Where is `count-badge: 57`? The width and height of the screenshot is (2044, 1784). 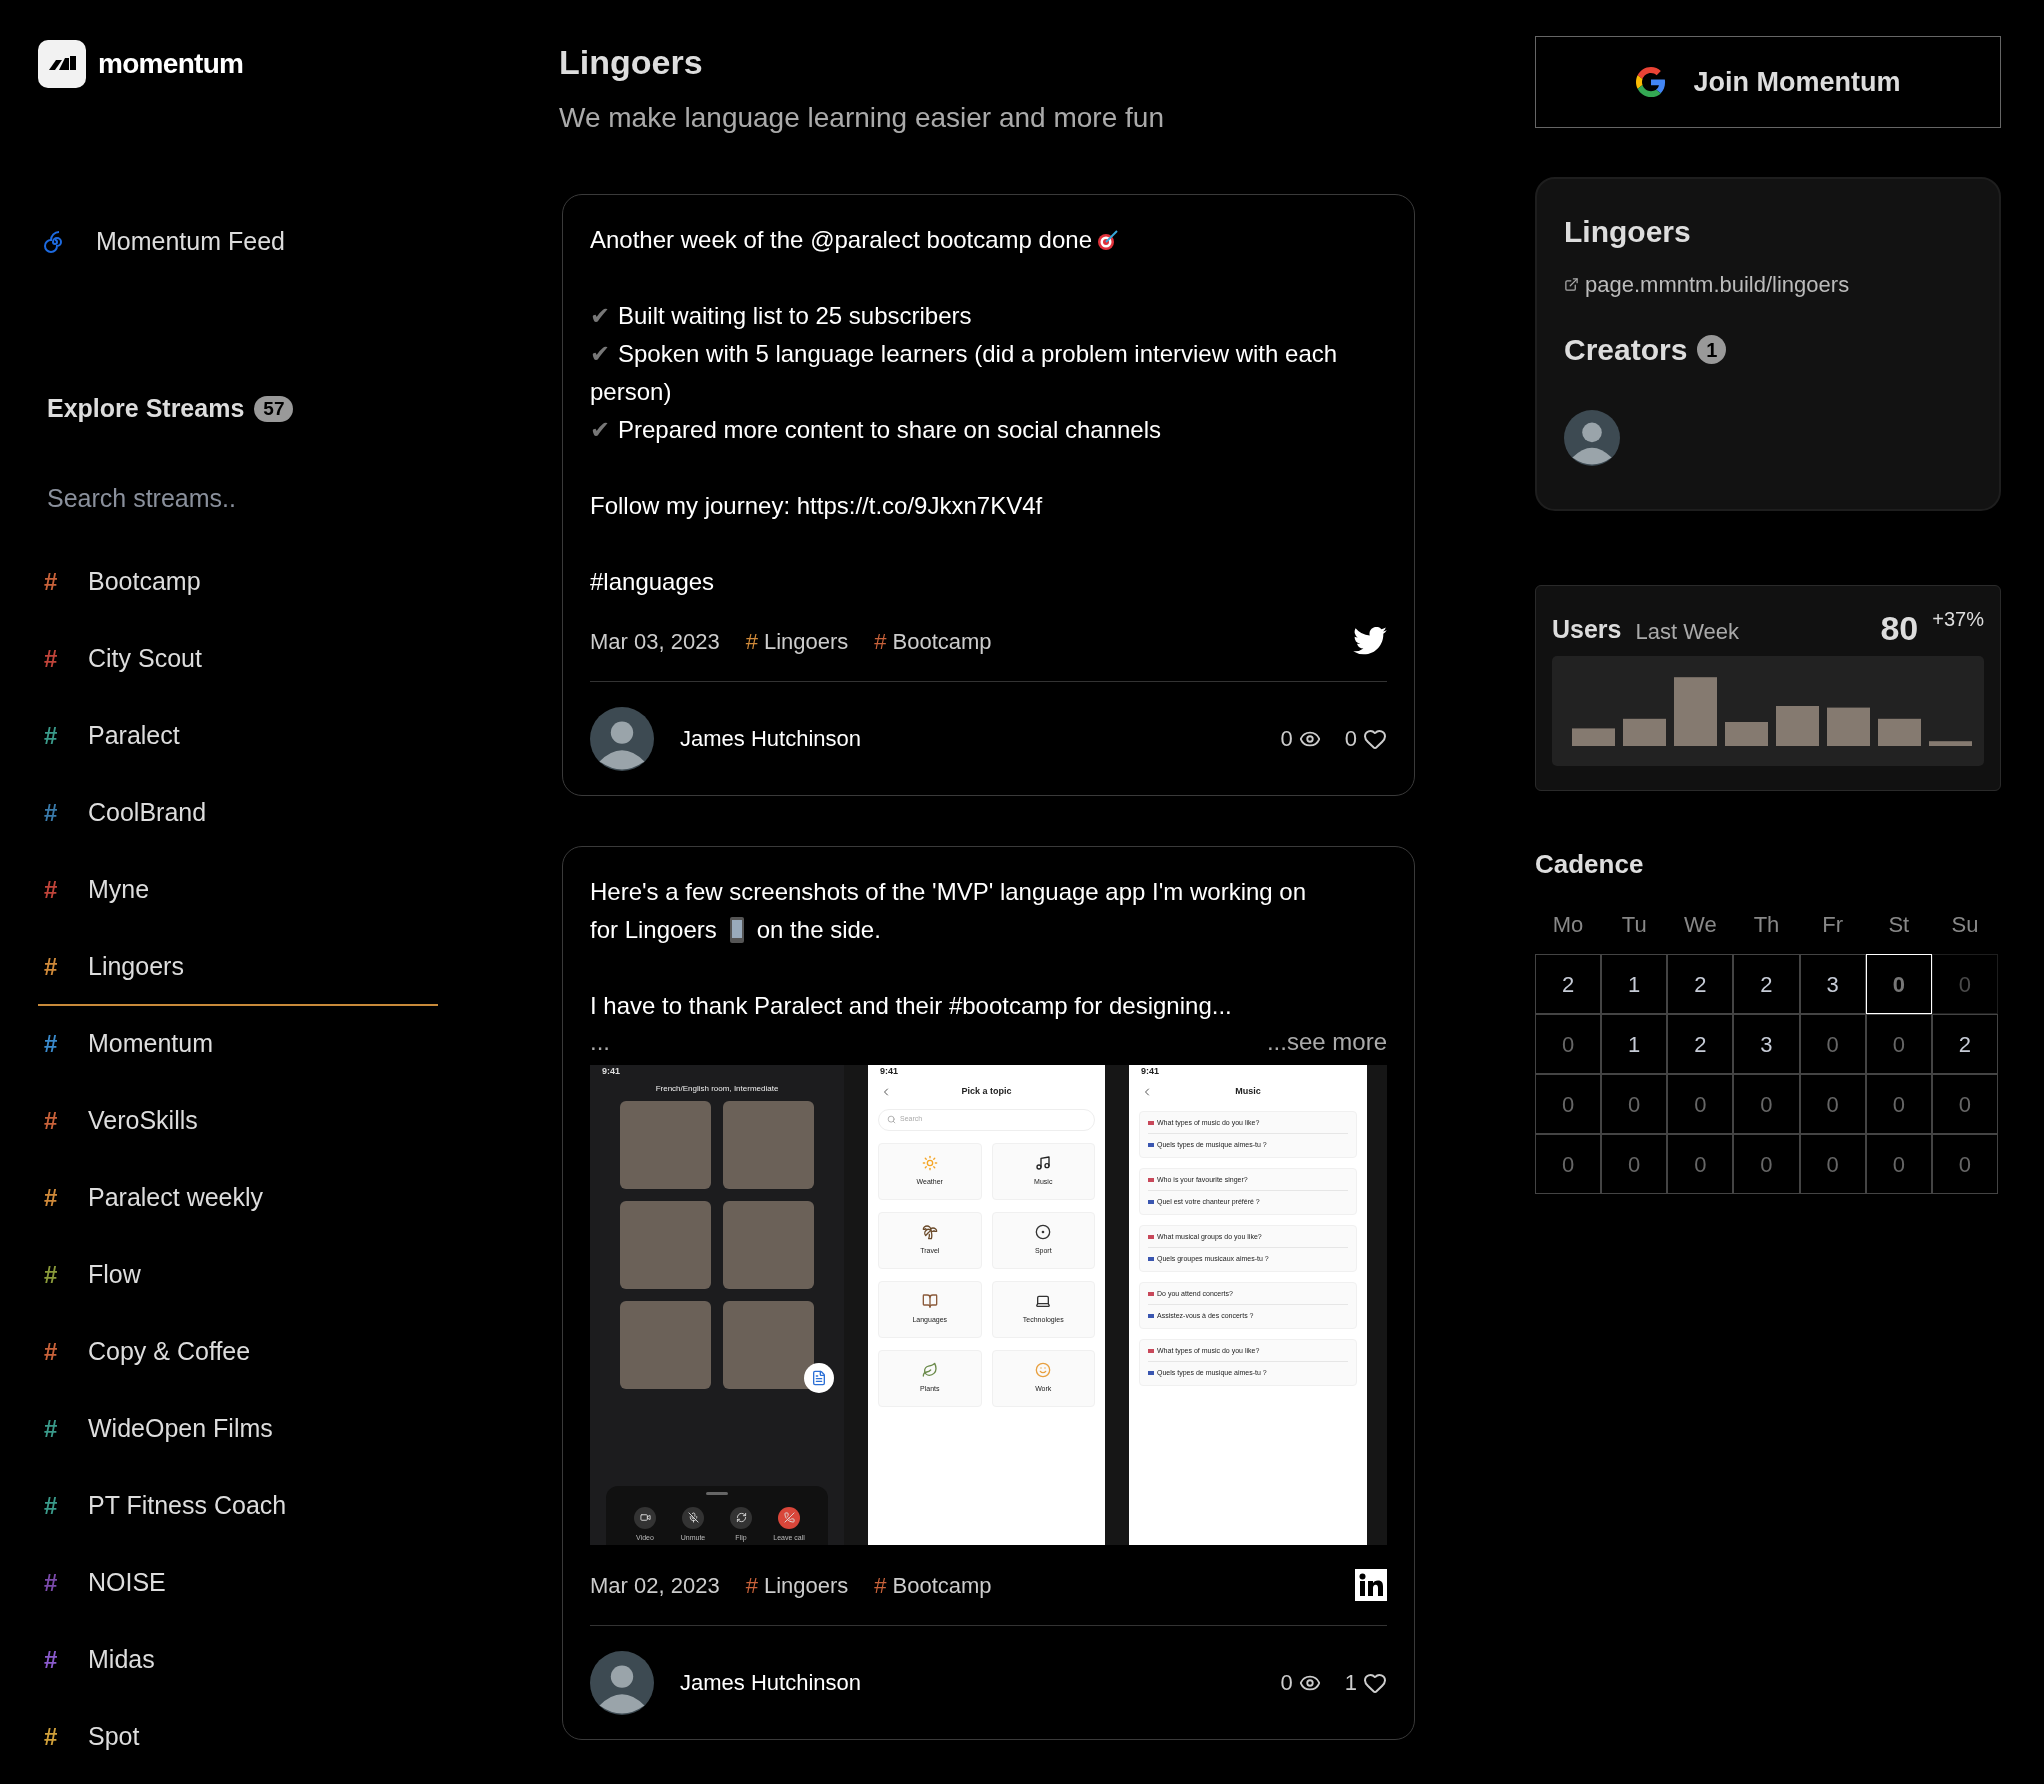 count-badge: 57 is located at coordinates (274, 409).